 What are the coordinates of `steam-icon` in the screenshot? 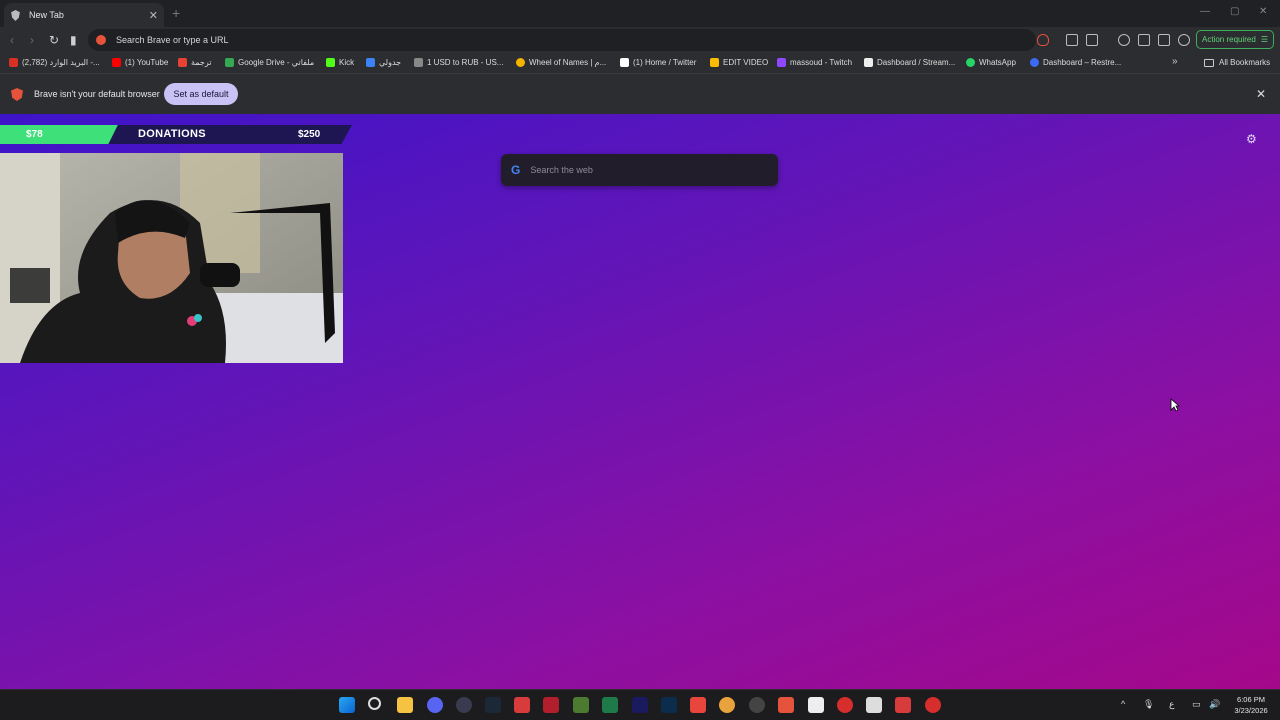 It's located at (493, 705).